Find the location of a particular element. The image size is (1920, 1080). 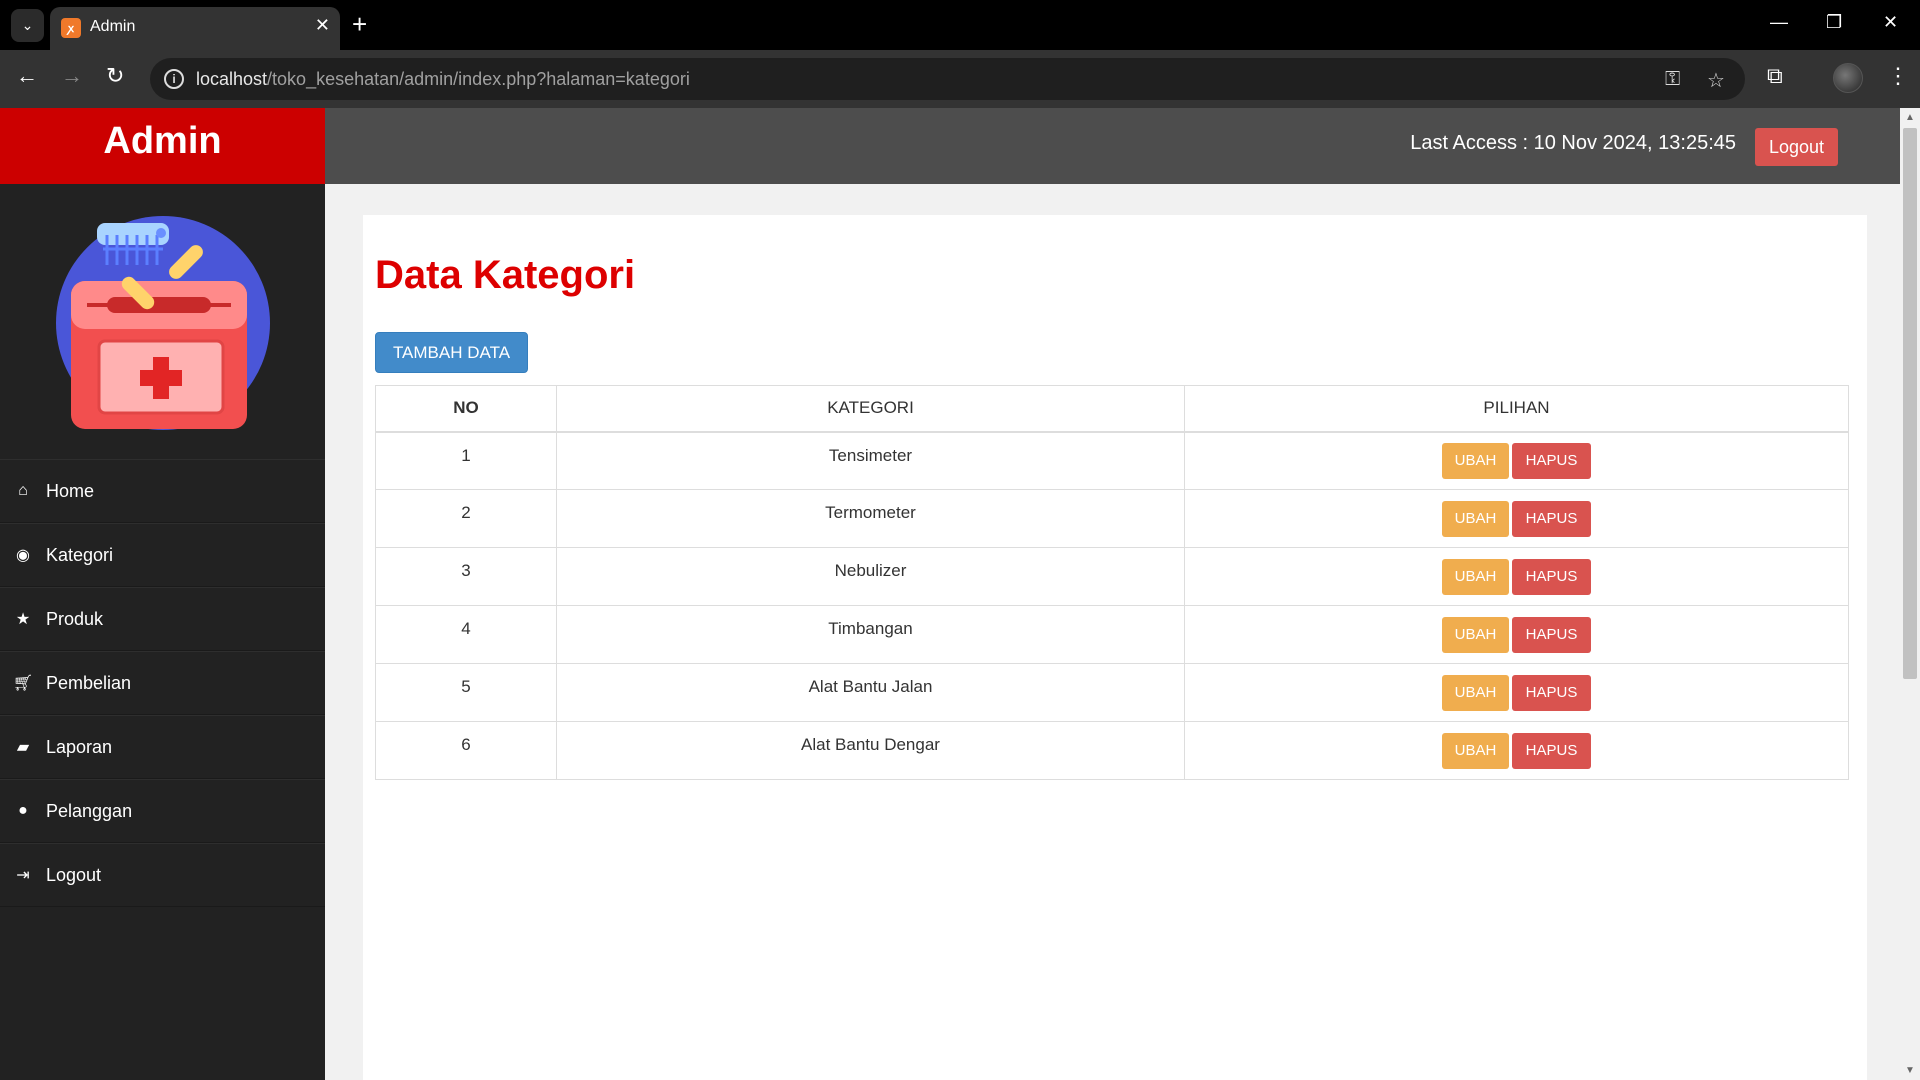

row-kategori: Alat Bantu Dengar is located at coordinates (870, 750).